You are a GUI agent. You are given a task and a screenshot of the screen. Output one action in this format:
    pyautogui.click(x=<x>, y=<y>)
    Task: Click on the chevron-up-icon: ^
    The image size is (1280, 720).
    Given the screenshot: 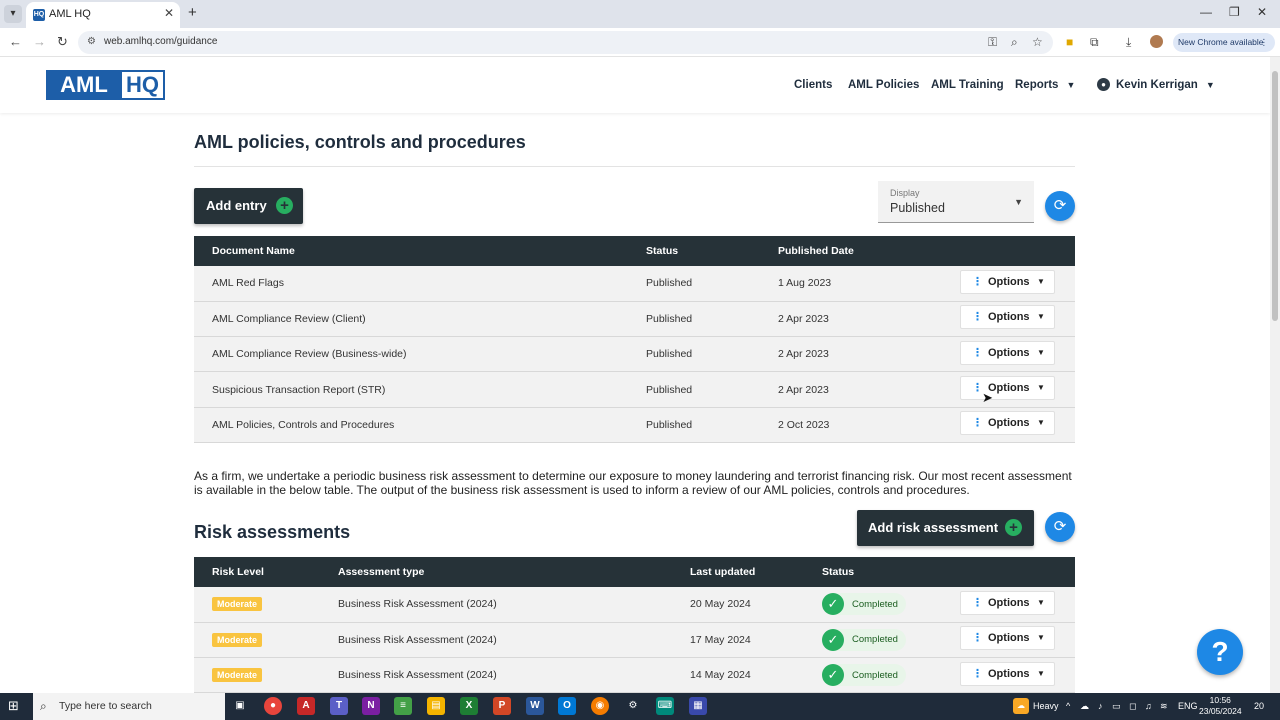 What is the action you would take?
    pyautogui.click(x=1068, y=706)
    